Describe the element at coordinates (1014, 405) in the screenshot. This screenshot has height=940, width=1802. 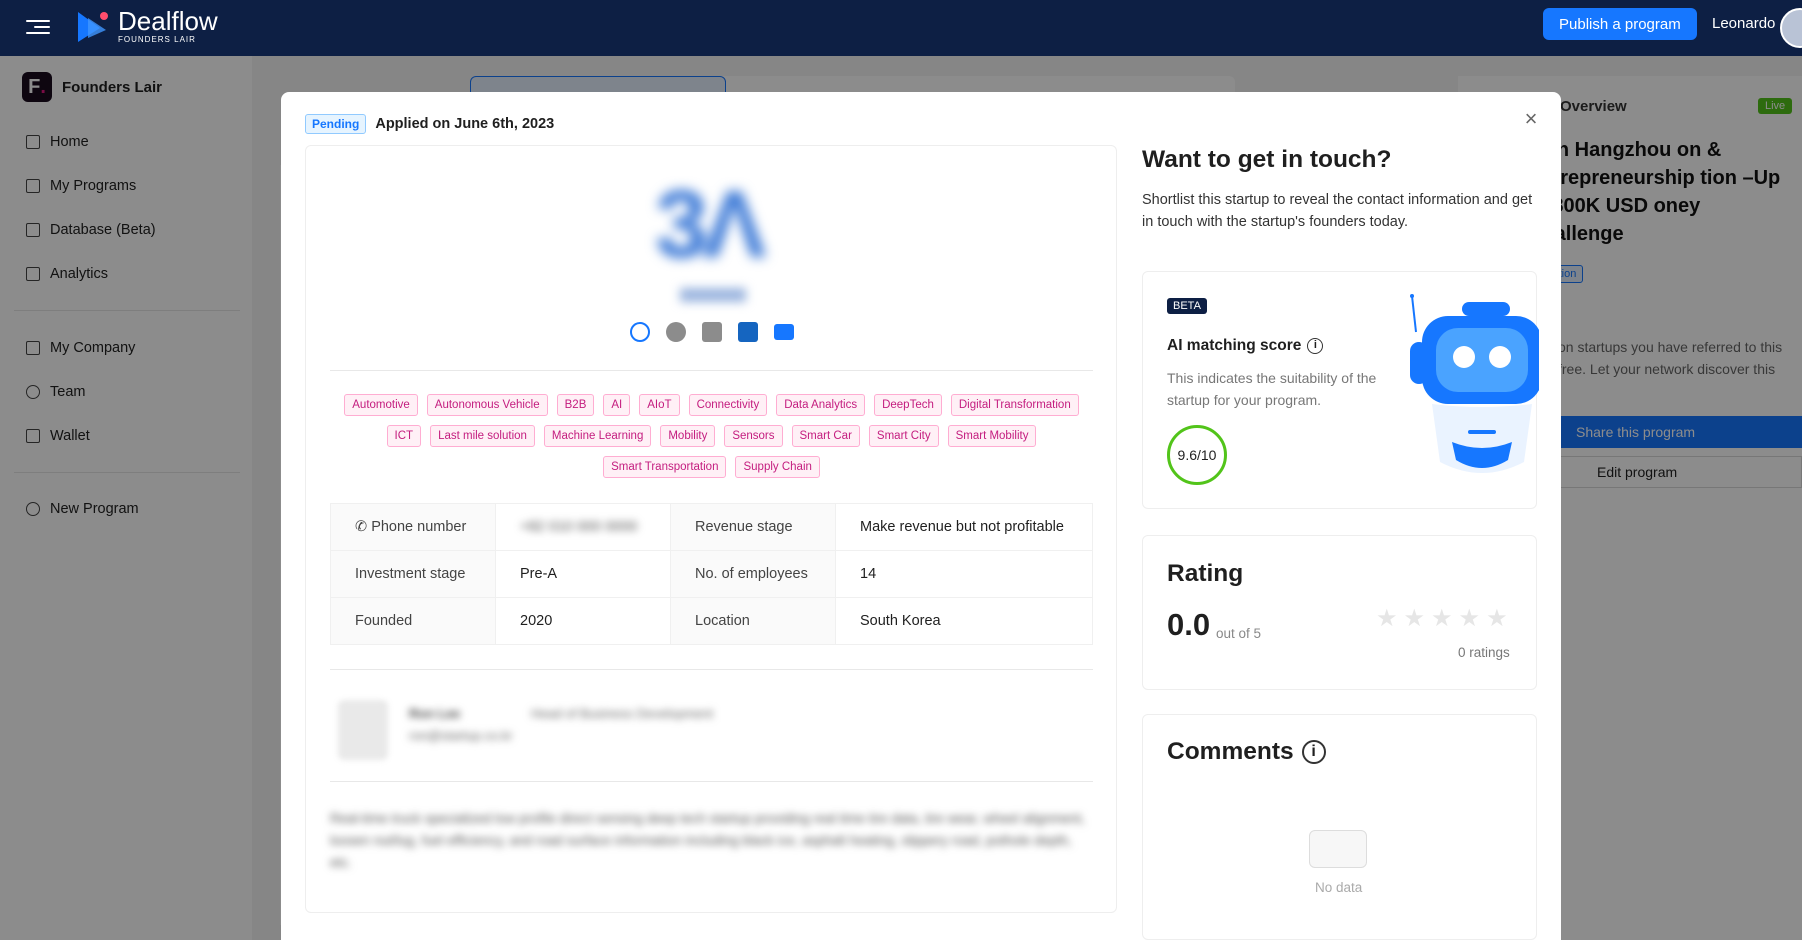
I see `industry-tag: Digital Transformation` at that location.